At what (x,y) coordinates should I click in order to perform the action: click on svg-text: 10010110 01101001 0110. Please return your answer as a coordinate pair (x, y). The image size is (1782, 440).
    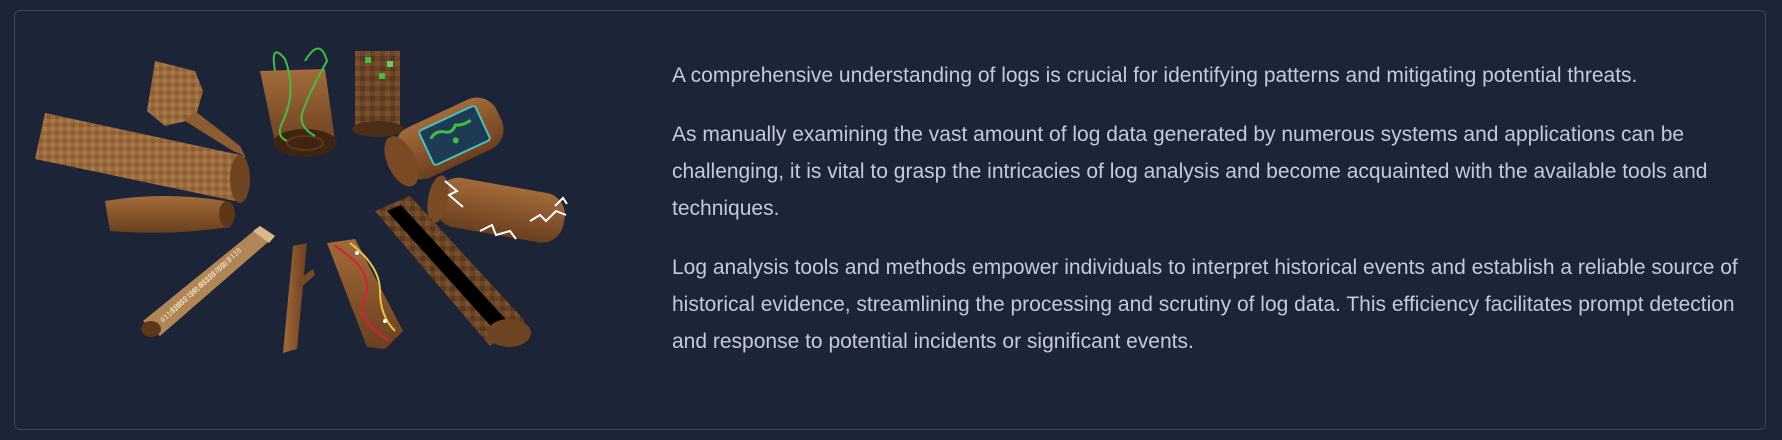
    Looking at the image, I should click on (206, 281).